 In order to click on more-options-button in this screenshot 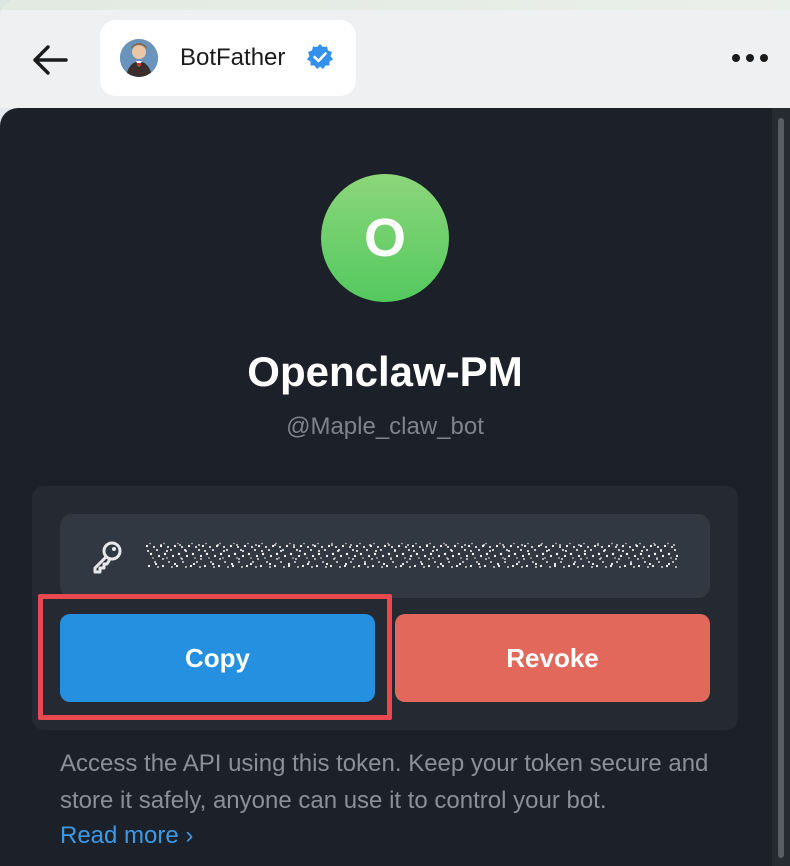, I will do `click(750, 58)`.